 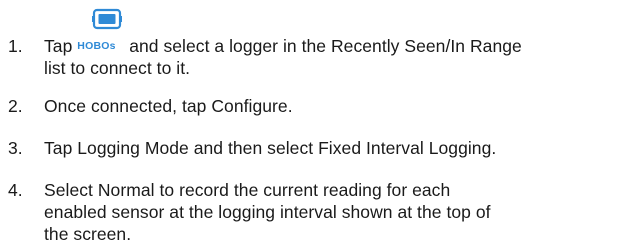 I want to click on step-text: Once connected, tap Configure., so click(x=168, y=106).